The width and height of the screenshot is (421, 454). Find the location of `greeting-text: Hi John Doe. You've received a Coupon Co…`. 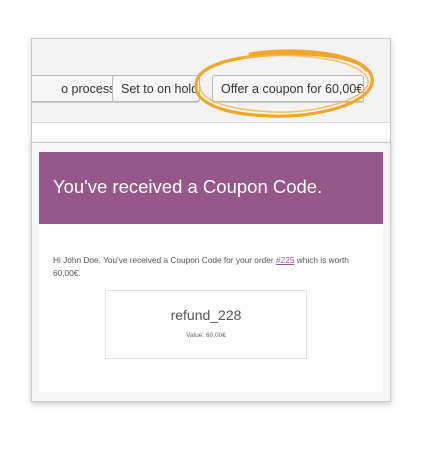

greeting-text: Hi John Doe. You've received a Coupon Co… is located at coordinates (164, 260).